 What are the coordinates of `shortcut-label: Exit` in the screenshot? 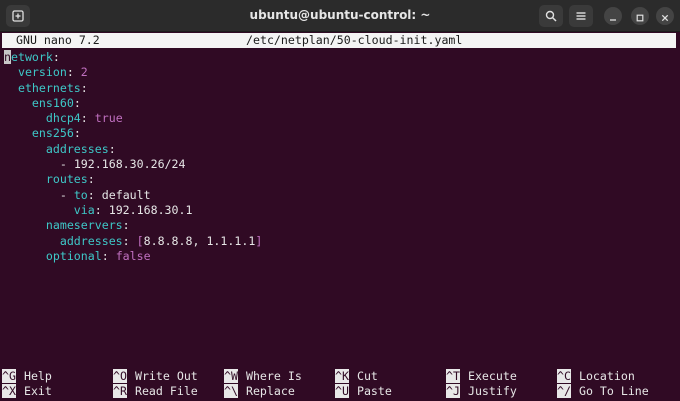 It's located at (37, 391).